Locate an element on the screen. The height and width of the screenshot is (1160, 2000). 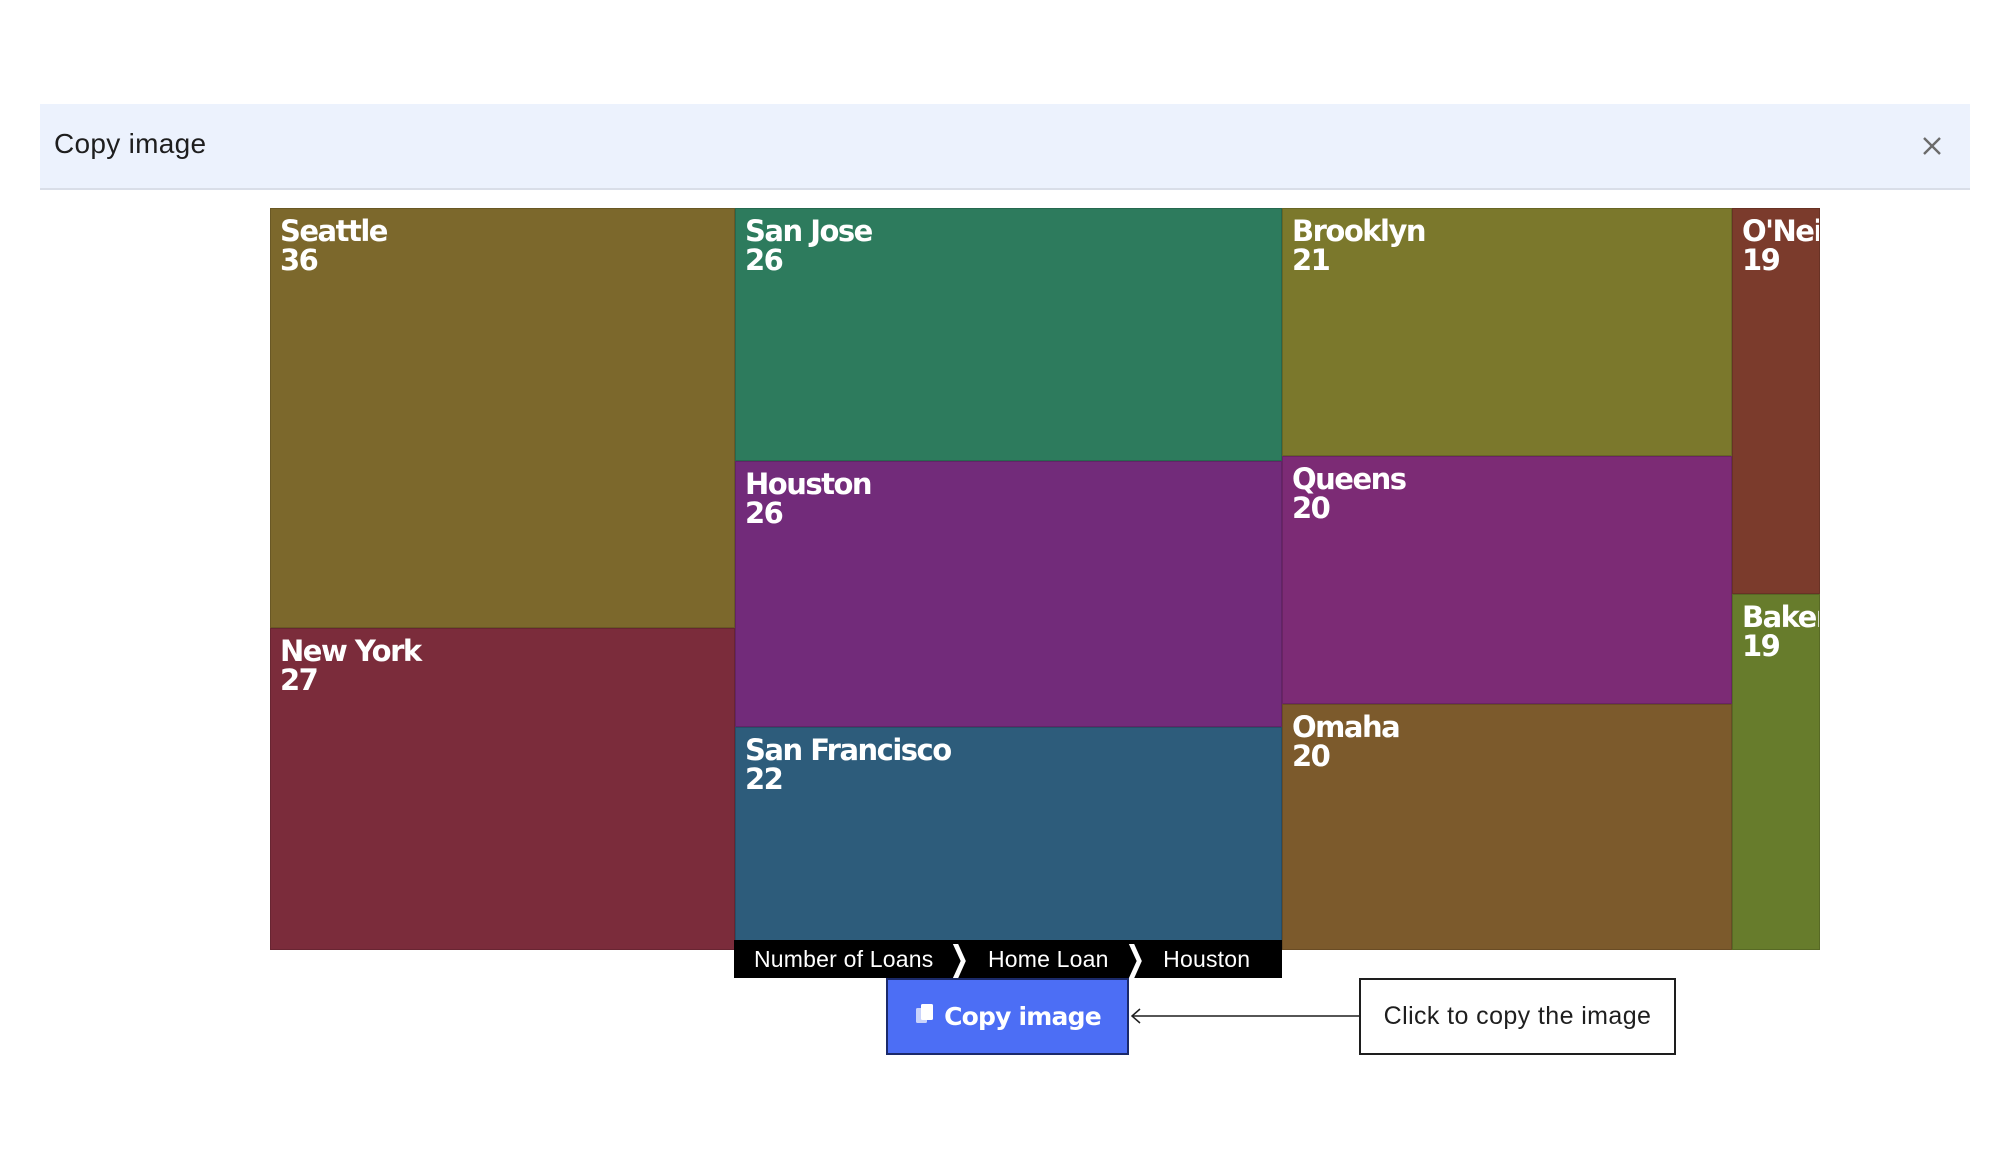
tile-value: 36 is located at coordinates (299, 260).